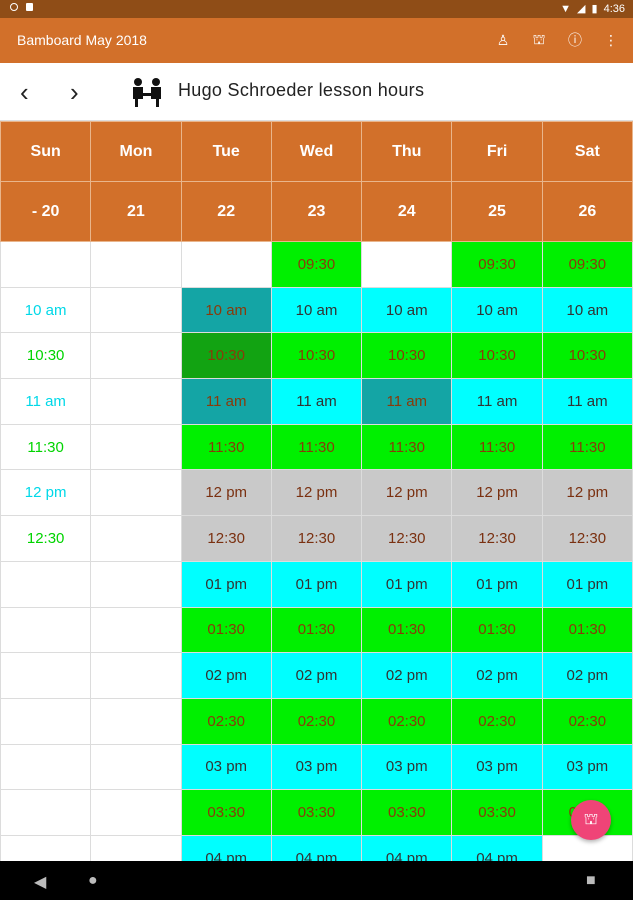 This screenshot has width=633, height=900. What do you see at coordinates (316, 40) in the screenshot?
I see `app-bar: Bamboard May 2018 ♙ ⛫ ⓘ ⋮` at bounding box center [316, 40].